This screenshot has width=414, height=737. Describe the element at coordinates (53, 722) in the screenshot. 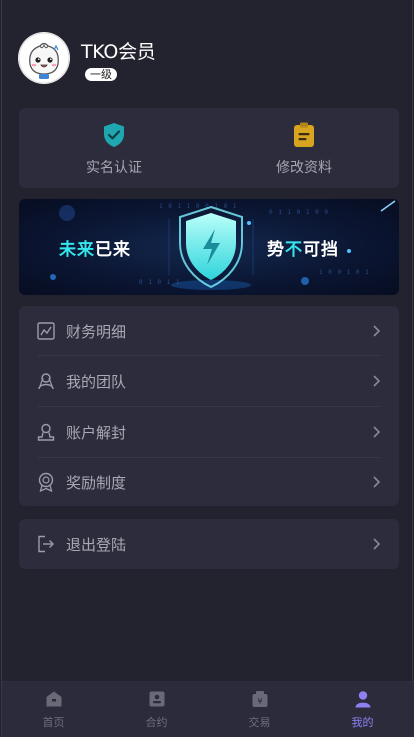

I see `tab-label: 首页` at that location.